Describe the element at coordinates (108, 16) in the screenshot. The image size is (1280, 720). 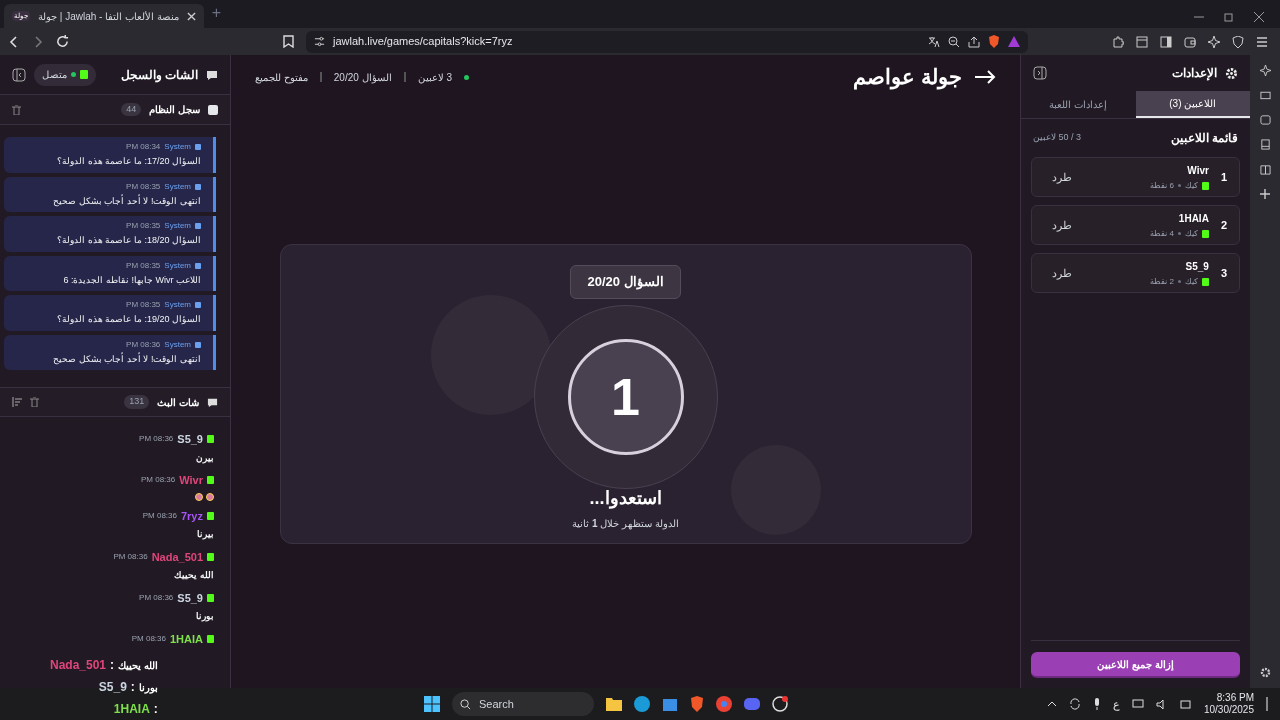
I see `tab-title: جولة | Jawlah - منصة الألعاب التفا` at that location.